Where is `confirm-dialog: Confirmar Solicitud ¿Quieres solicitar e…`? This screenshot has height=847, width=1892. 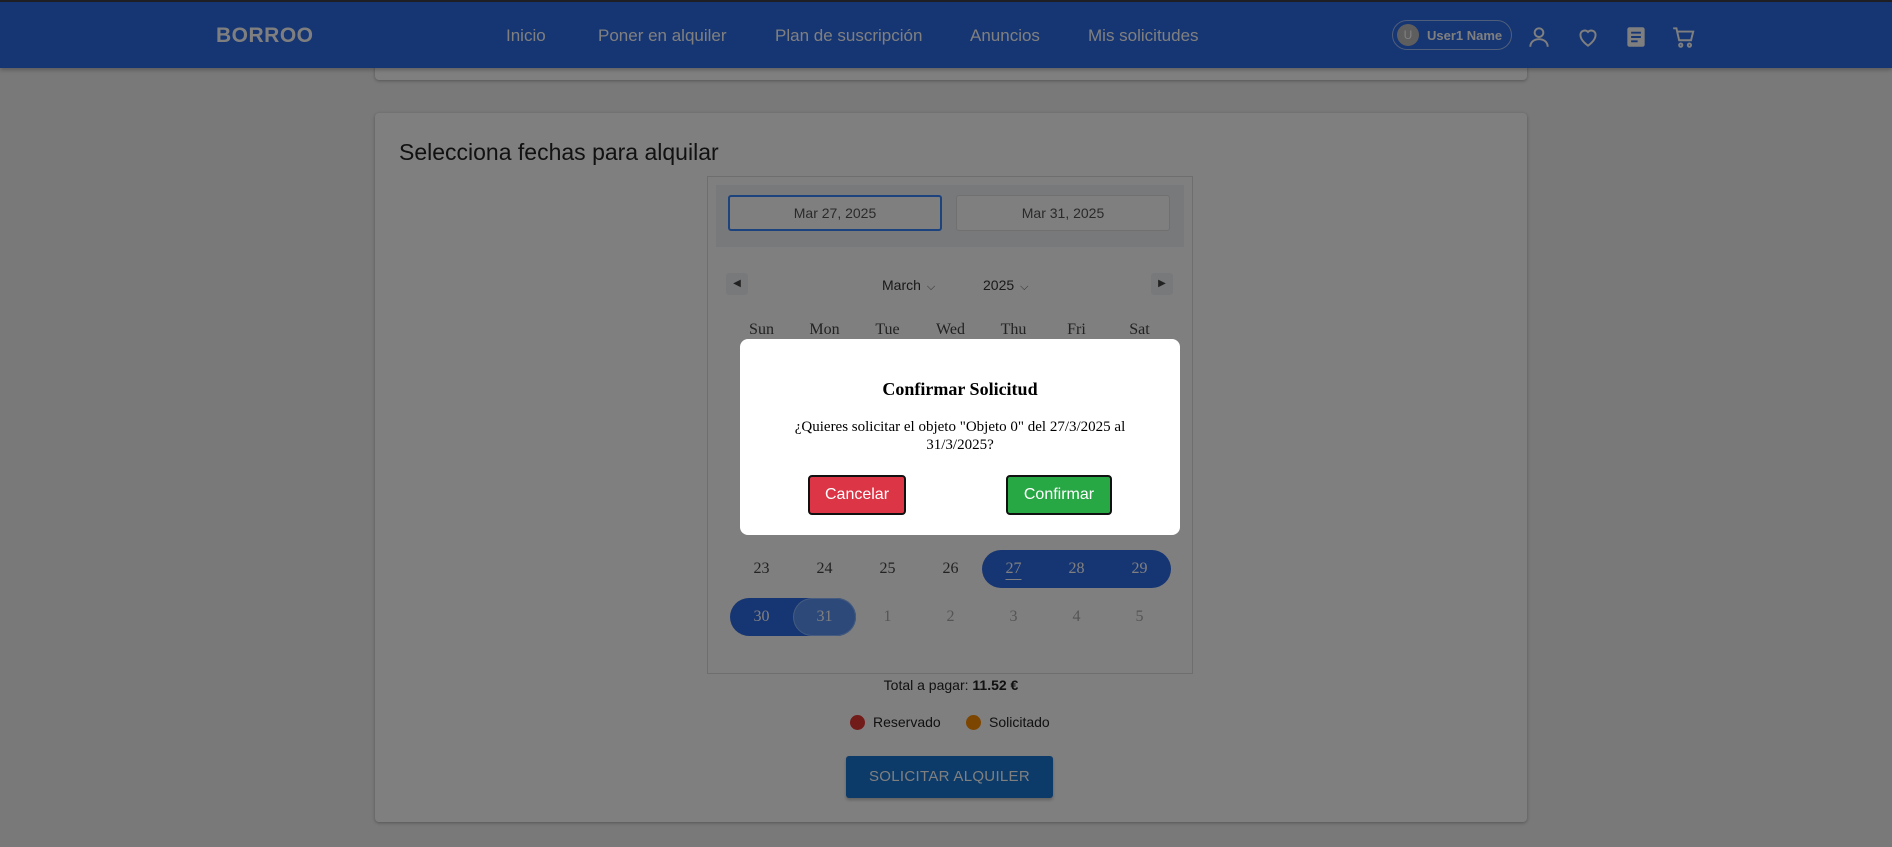 confirm-dialog: Confirmar Solicitud ¿Quieres solicitar e… is located at coordinates (960, 437).